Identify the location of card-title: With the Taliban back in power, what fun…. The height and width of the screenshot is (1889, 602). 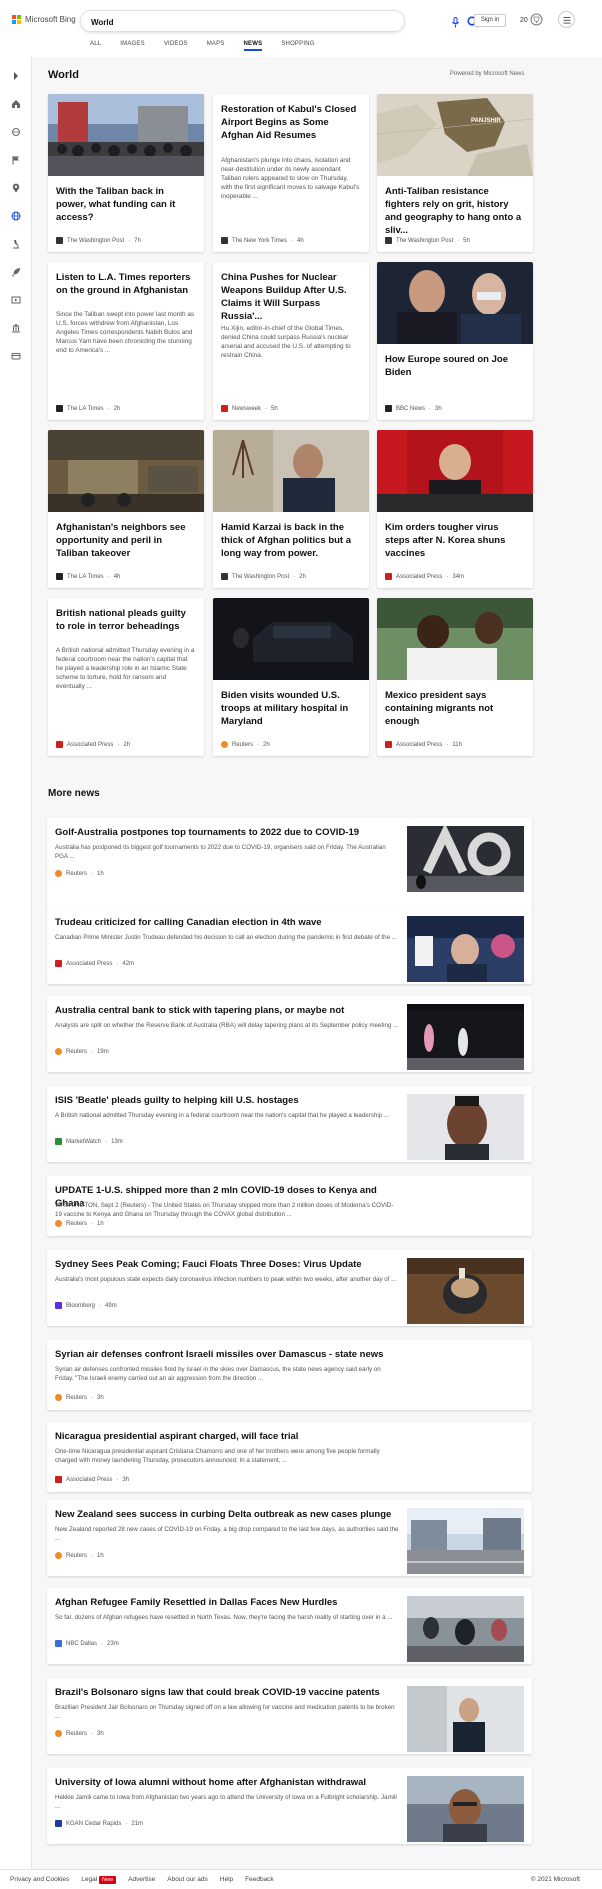
(126, 204).